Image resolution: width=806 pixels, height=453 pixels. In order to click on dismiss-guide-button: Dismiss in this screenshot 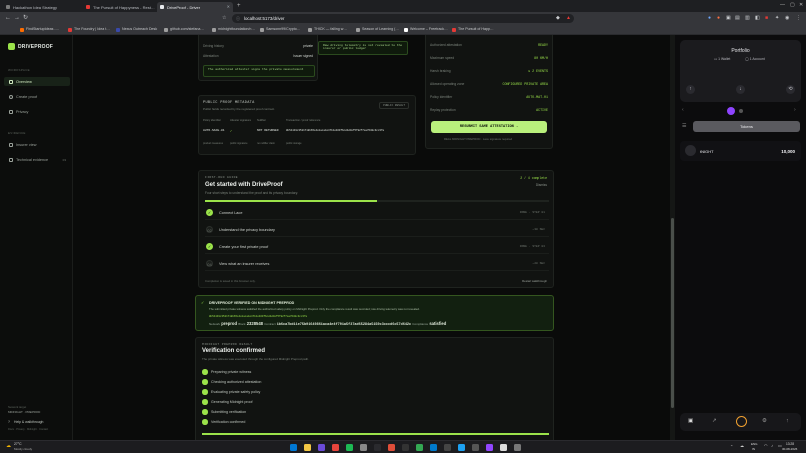, I will do `click(541, 185)`.